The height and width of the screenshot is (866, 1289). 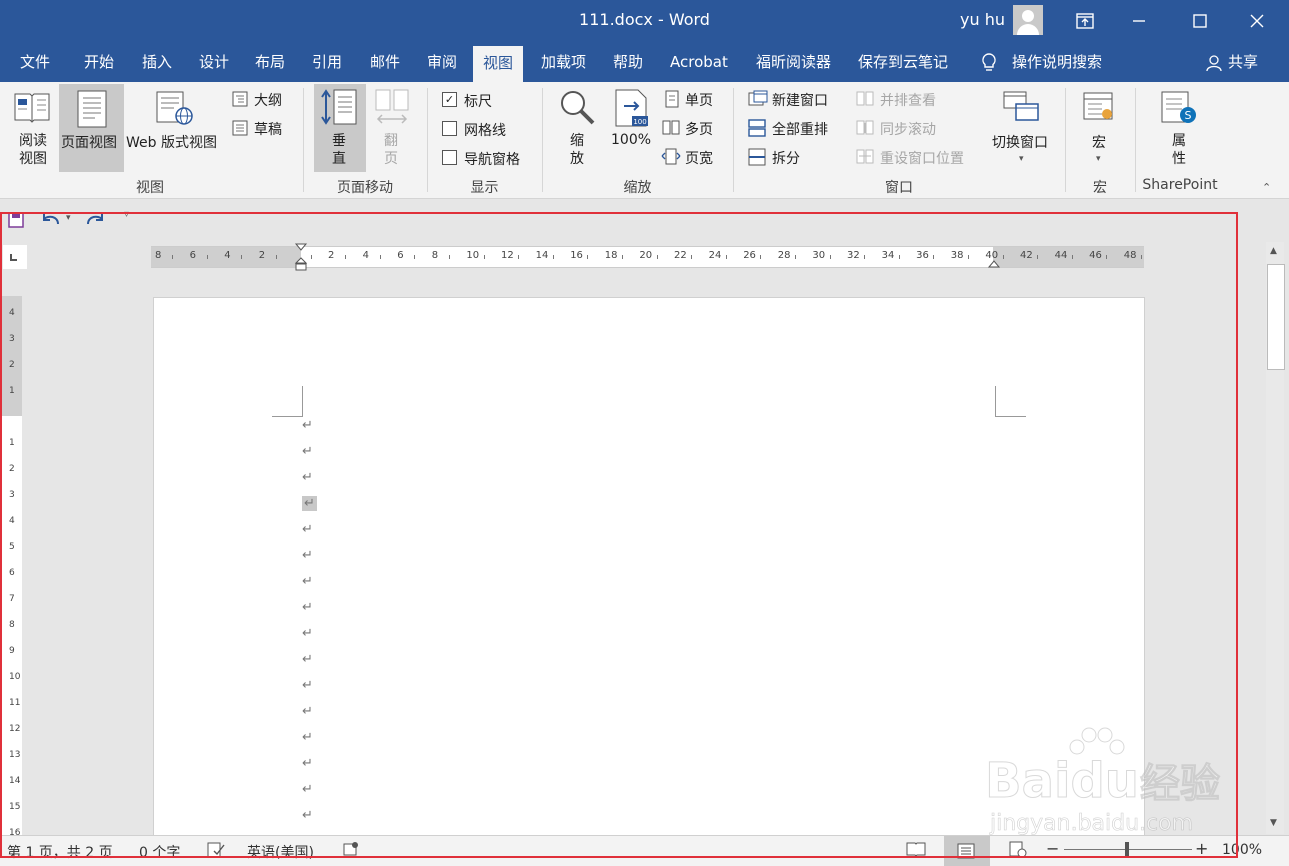 I want to click on indent-marker, so click(x=301, y=260).